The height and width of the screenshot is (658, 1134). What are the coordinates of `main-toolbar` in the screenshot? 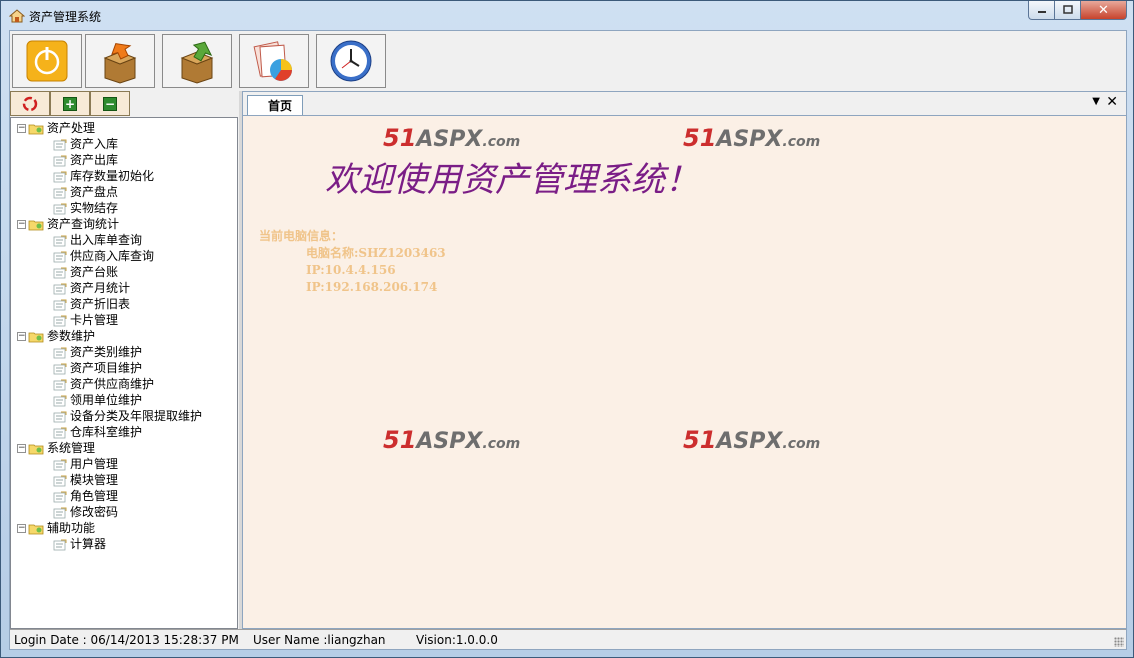 It's located at (568, 61).